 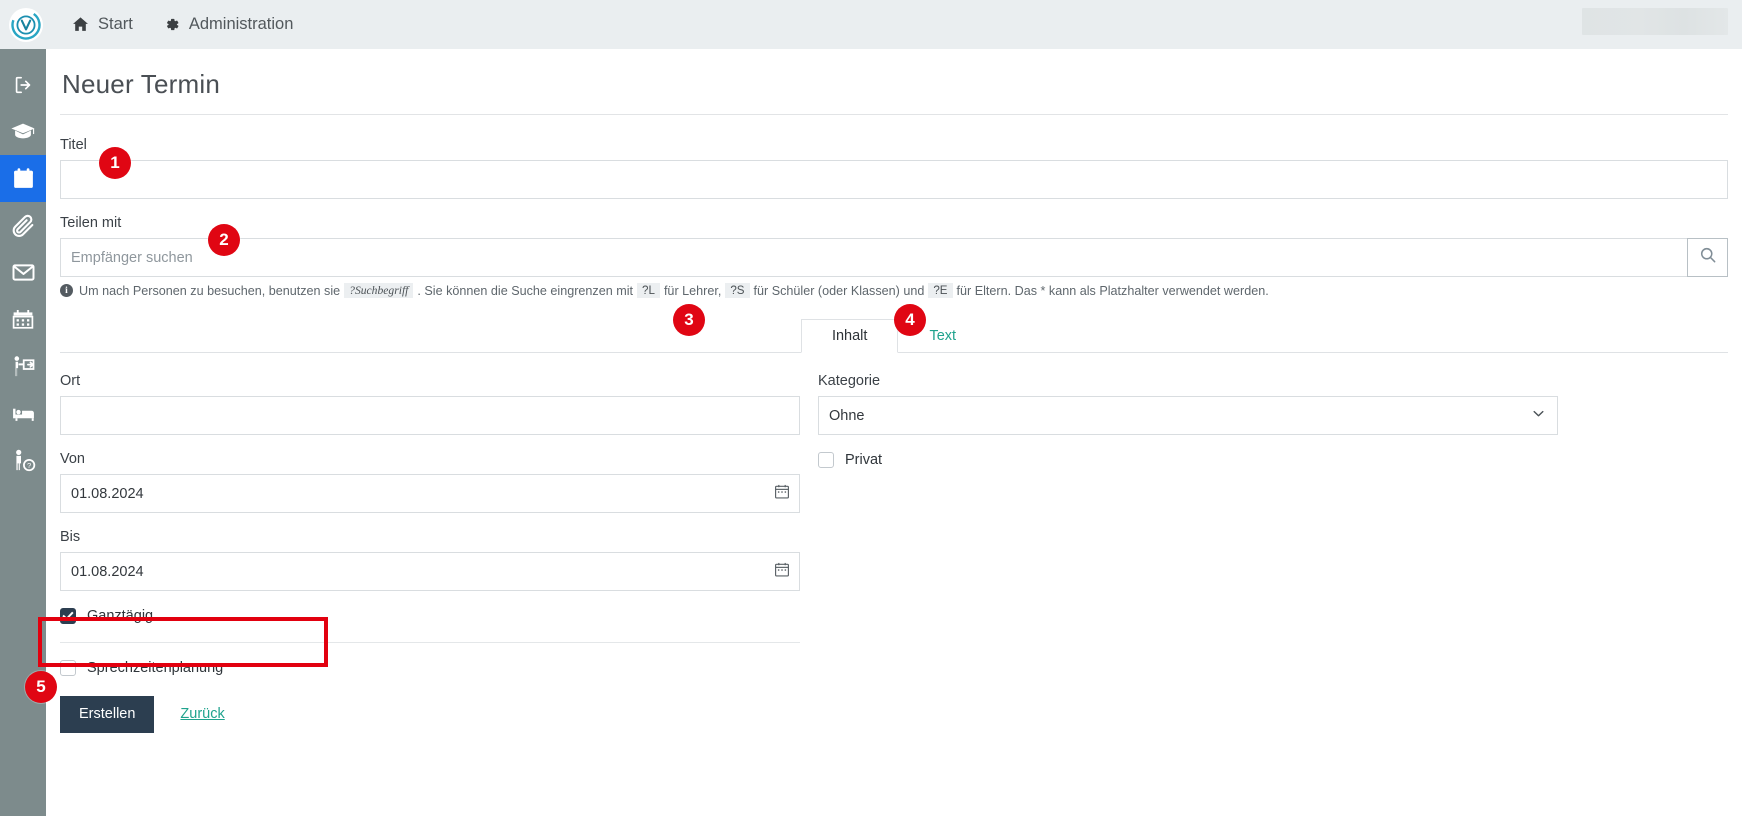 What do you see at coordinates (648, 290) in the screenshot?
I see `hint-code-lehrer: ?L` at bounding box center [648, 290].